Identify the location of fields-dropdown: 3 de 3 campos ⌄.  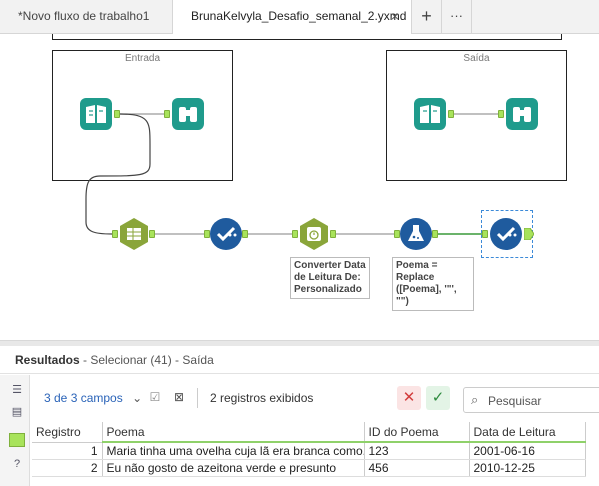
(93, 398).